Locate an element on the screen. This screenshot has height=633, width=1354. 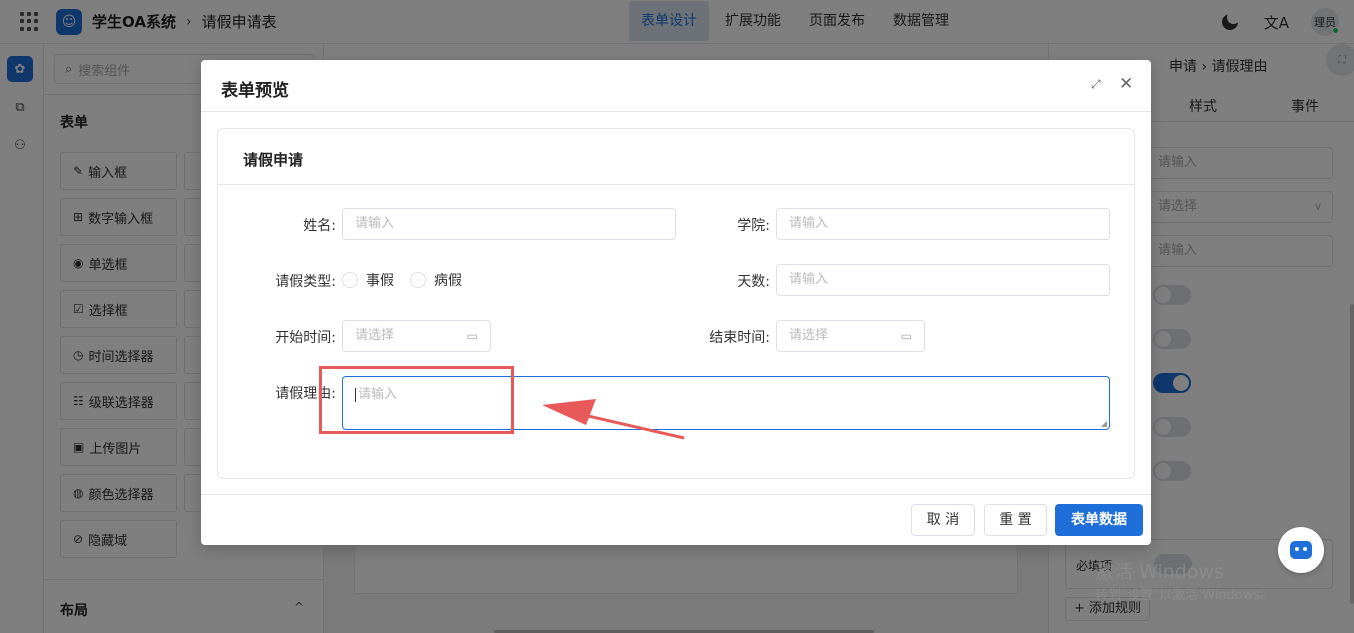
annotation-arrow is located at coordinates (613, 419).